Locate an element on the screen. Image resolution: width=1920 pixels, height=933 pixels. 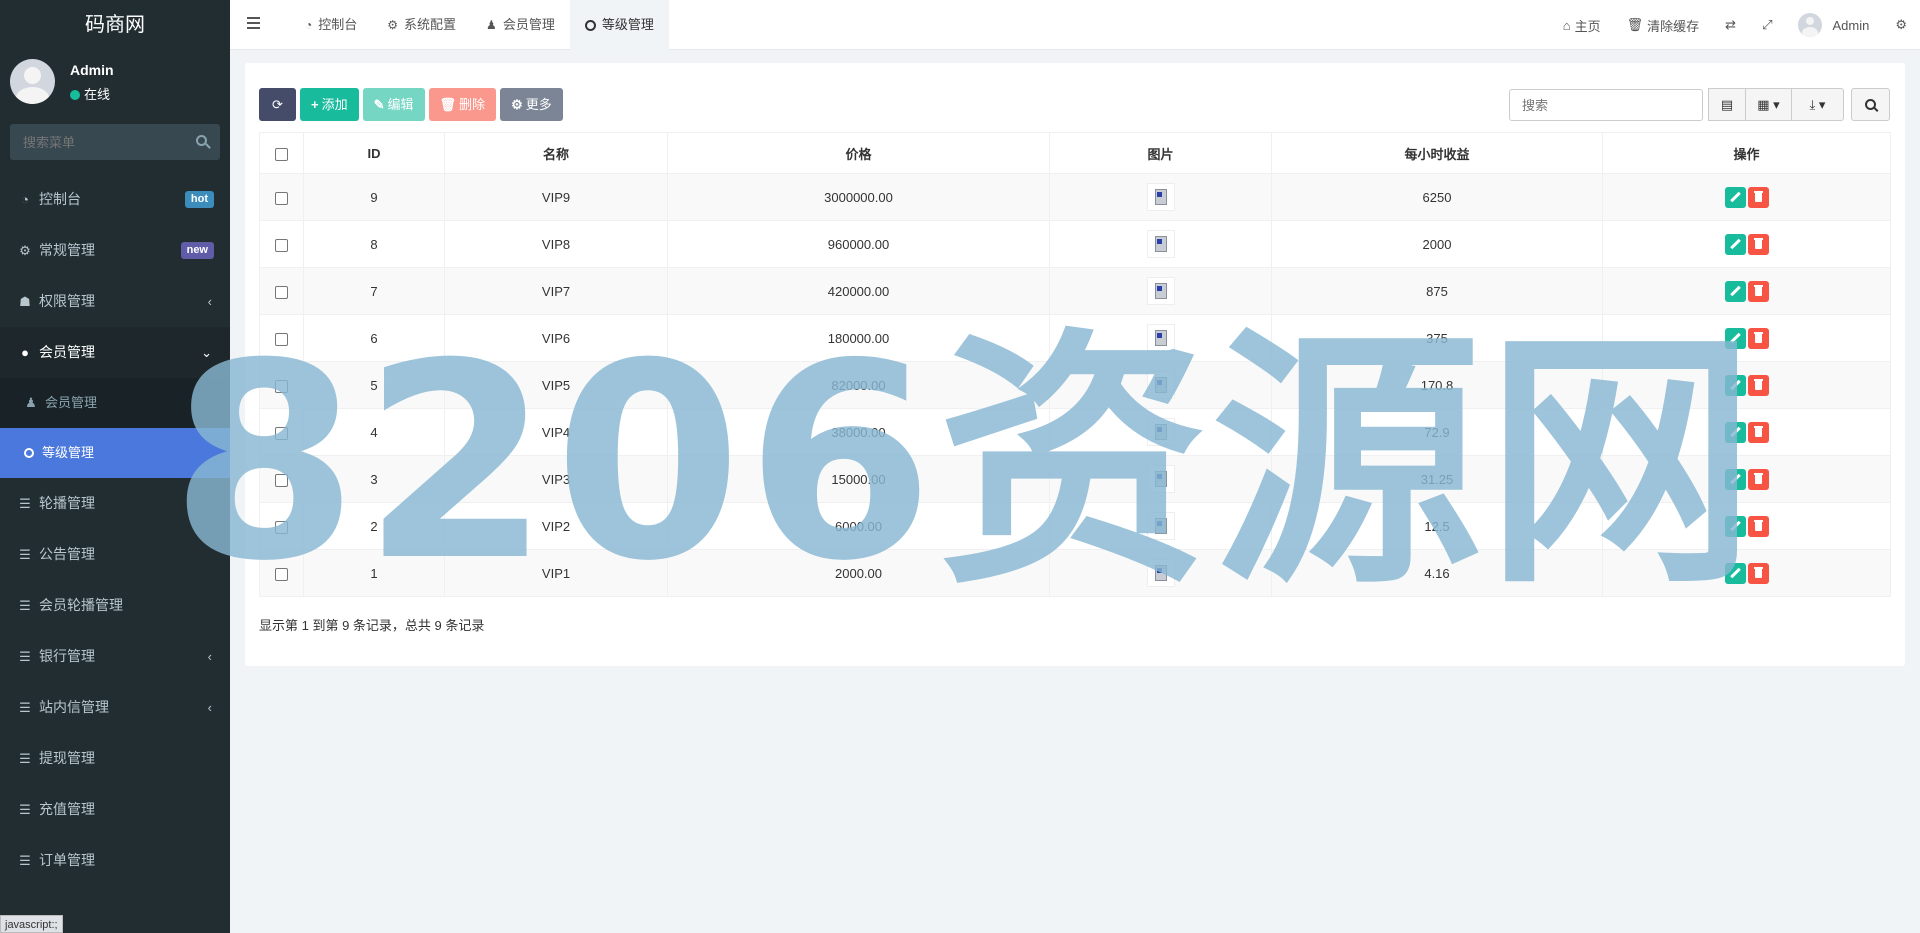
sidebar-item-general: ⚙ 常规管理 new is located at coordinates (115, 250).